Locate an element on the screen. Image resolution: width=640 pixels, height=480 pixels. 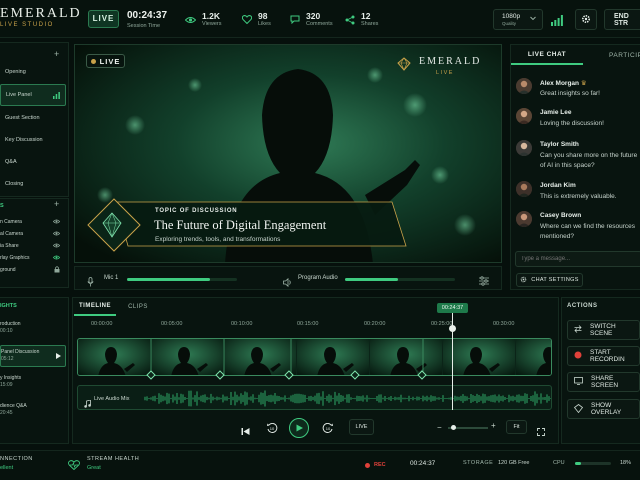
segment-item: Guest Section is located at coordinates (33, 118).